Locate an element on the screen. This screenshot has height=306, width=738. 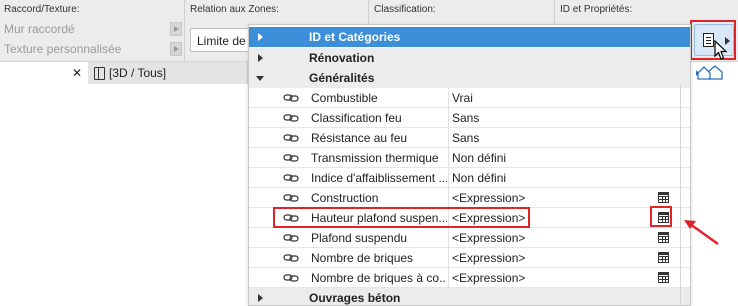
property-name: Construction is located at coordinates (345, 197).